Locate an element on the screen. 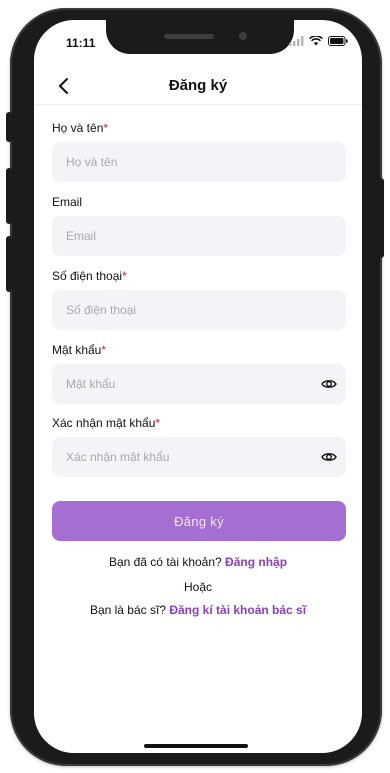  wifi-icon is located at coordinates (316, 41).